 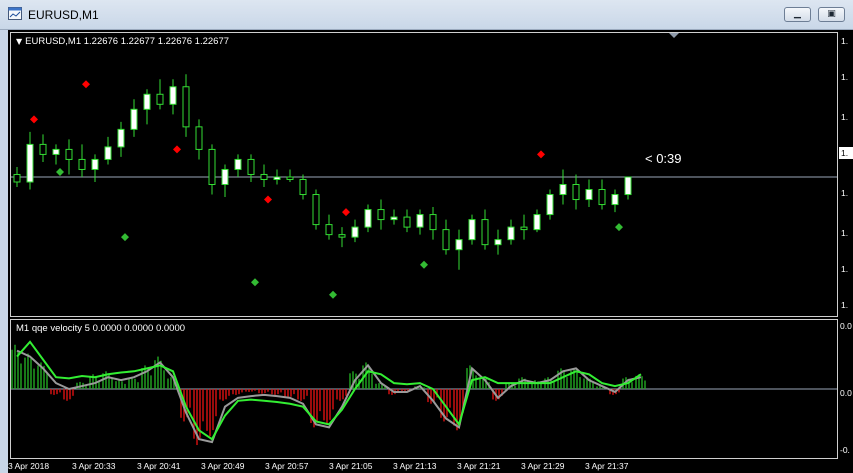 What do you see at coordinates (543, 466) in the screenshot?
I see `time-axis-label: 3 Apr 21:29` at bounding box center [543, 466].